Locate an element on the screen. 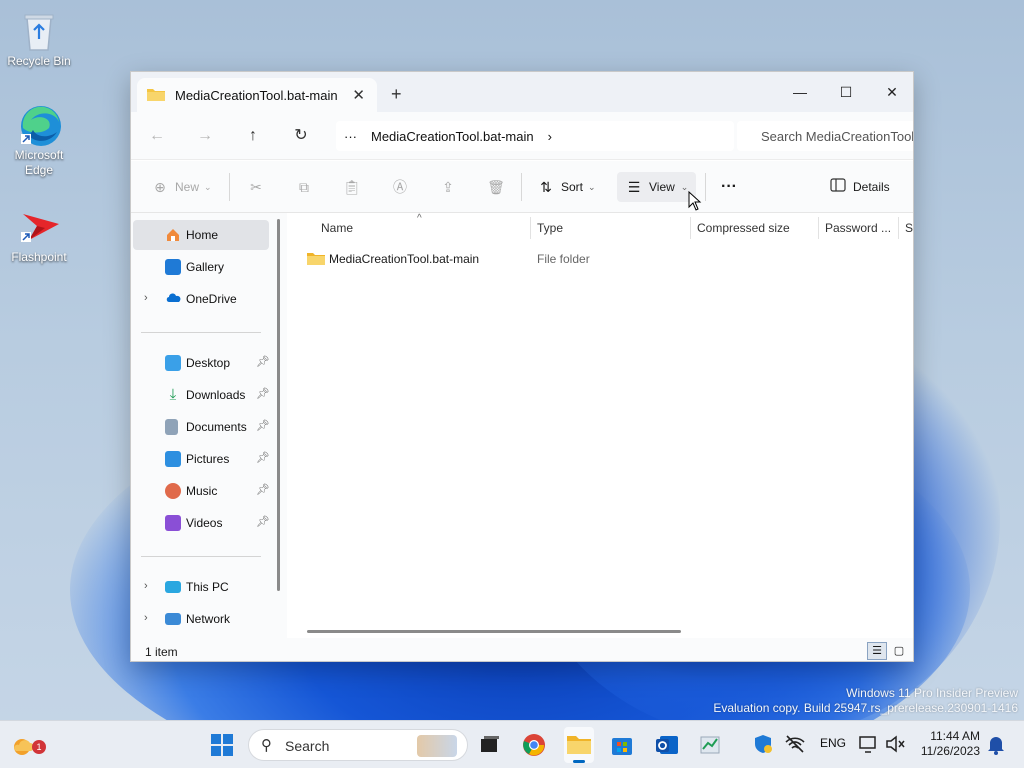 The height and width of the screenshot is (768, 1024). sidebar-item-this-pc: › This PC is located at coordinates (201, 587).